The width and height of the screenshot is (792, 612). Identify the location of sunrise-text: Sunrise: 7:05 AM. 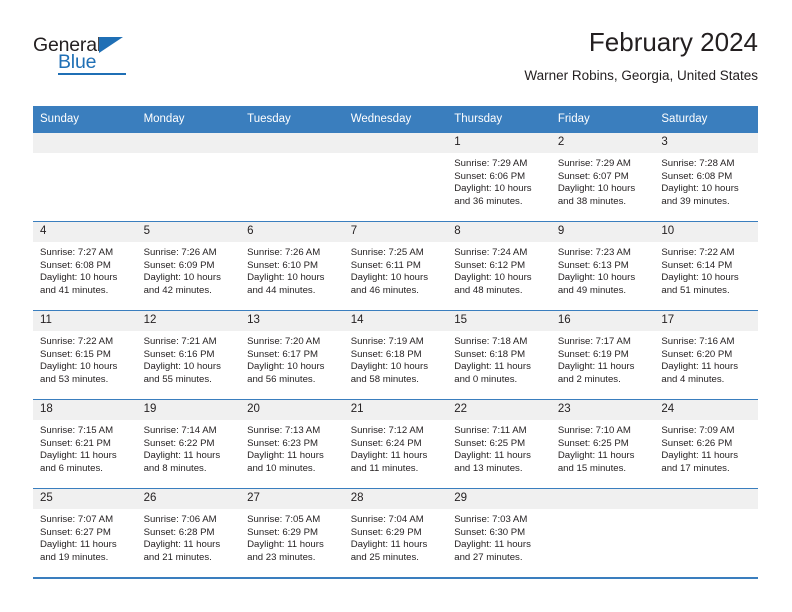
(284, 519).